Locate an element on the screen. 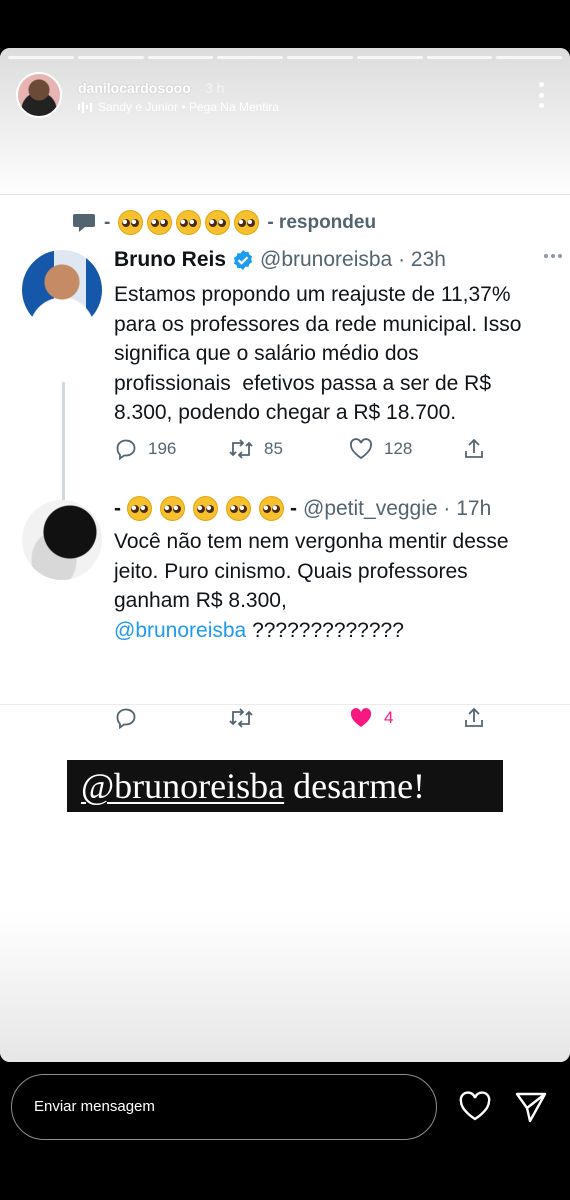  tweet-author-suffix: - is located at coordinates (293, 508).